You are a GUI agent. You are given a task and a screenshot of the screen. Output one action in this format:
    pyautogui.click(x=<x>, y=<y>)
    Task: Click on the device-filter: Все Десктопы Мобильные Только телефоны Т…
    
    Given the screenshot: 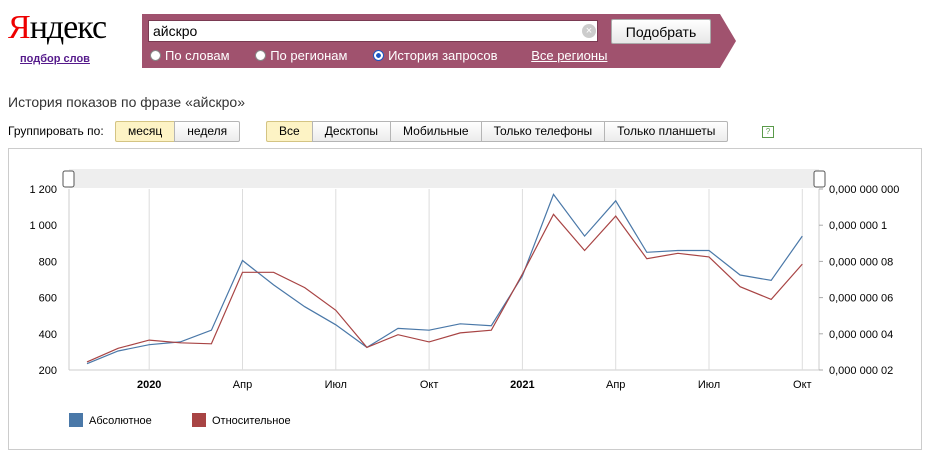 What is the action you would take?
    pyautogui.click(x=497, y=131)
    